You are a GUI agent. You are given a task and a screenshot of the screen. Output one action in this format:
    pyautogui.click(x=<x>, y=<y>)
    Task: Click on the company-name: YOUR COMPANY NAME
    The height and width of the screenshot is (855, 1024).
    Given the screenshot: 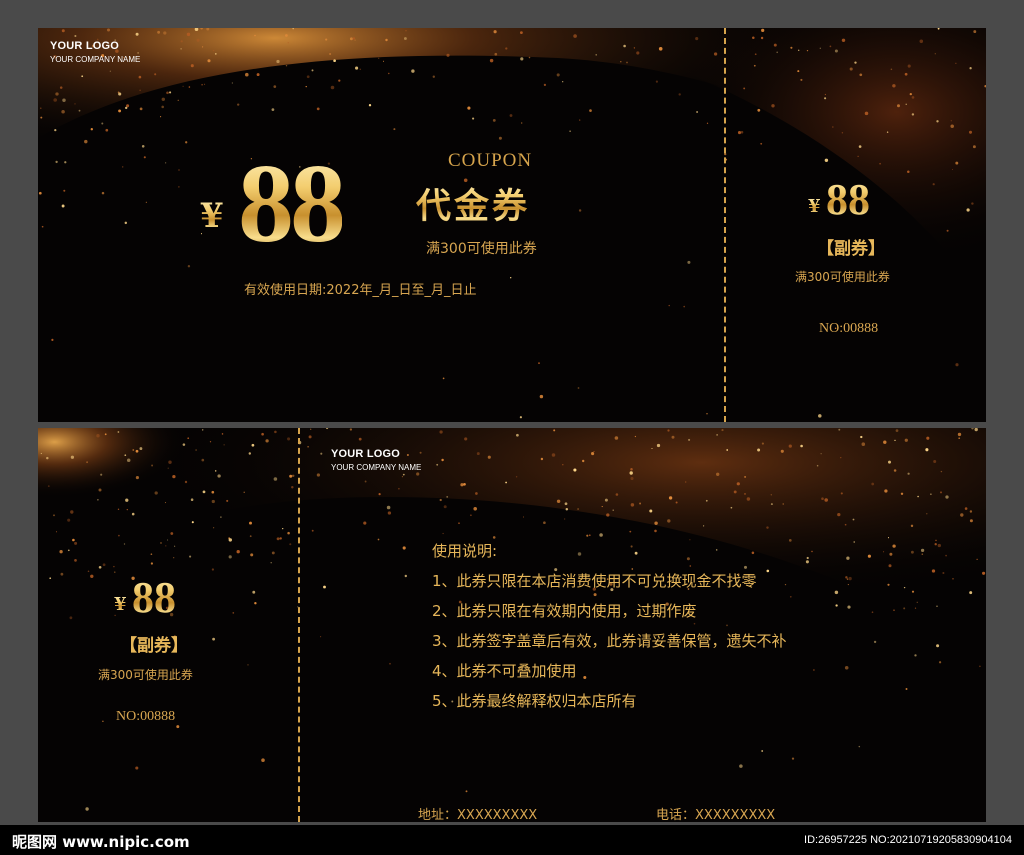 What is the action you would take?
    pyautogui.click(x=95, y=59)
    